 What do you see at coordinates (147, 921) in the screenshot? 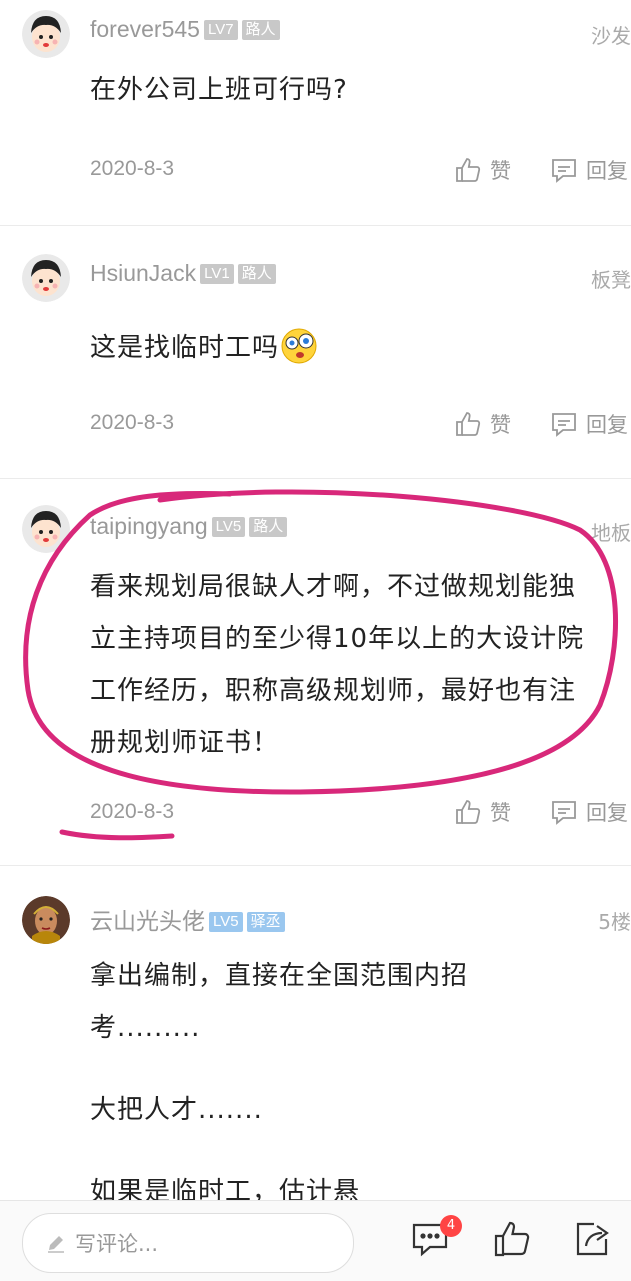
I see `username: 云山光头佬` at bounding box center [147, 921].